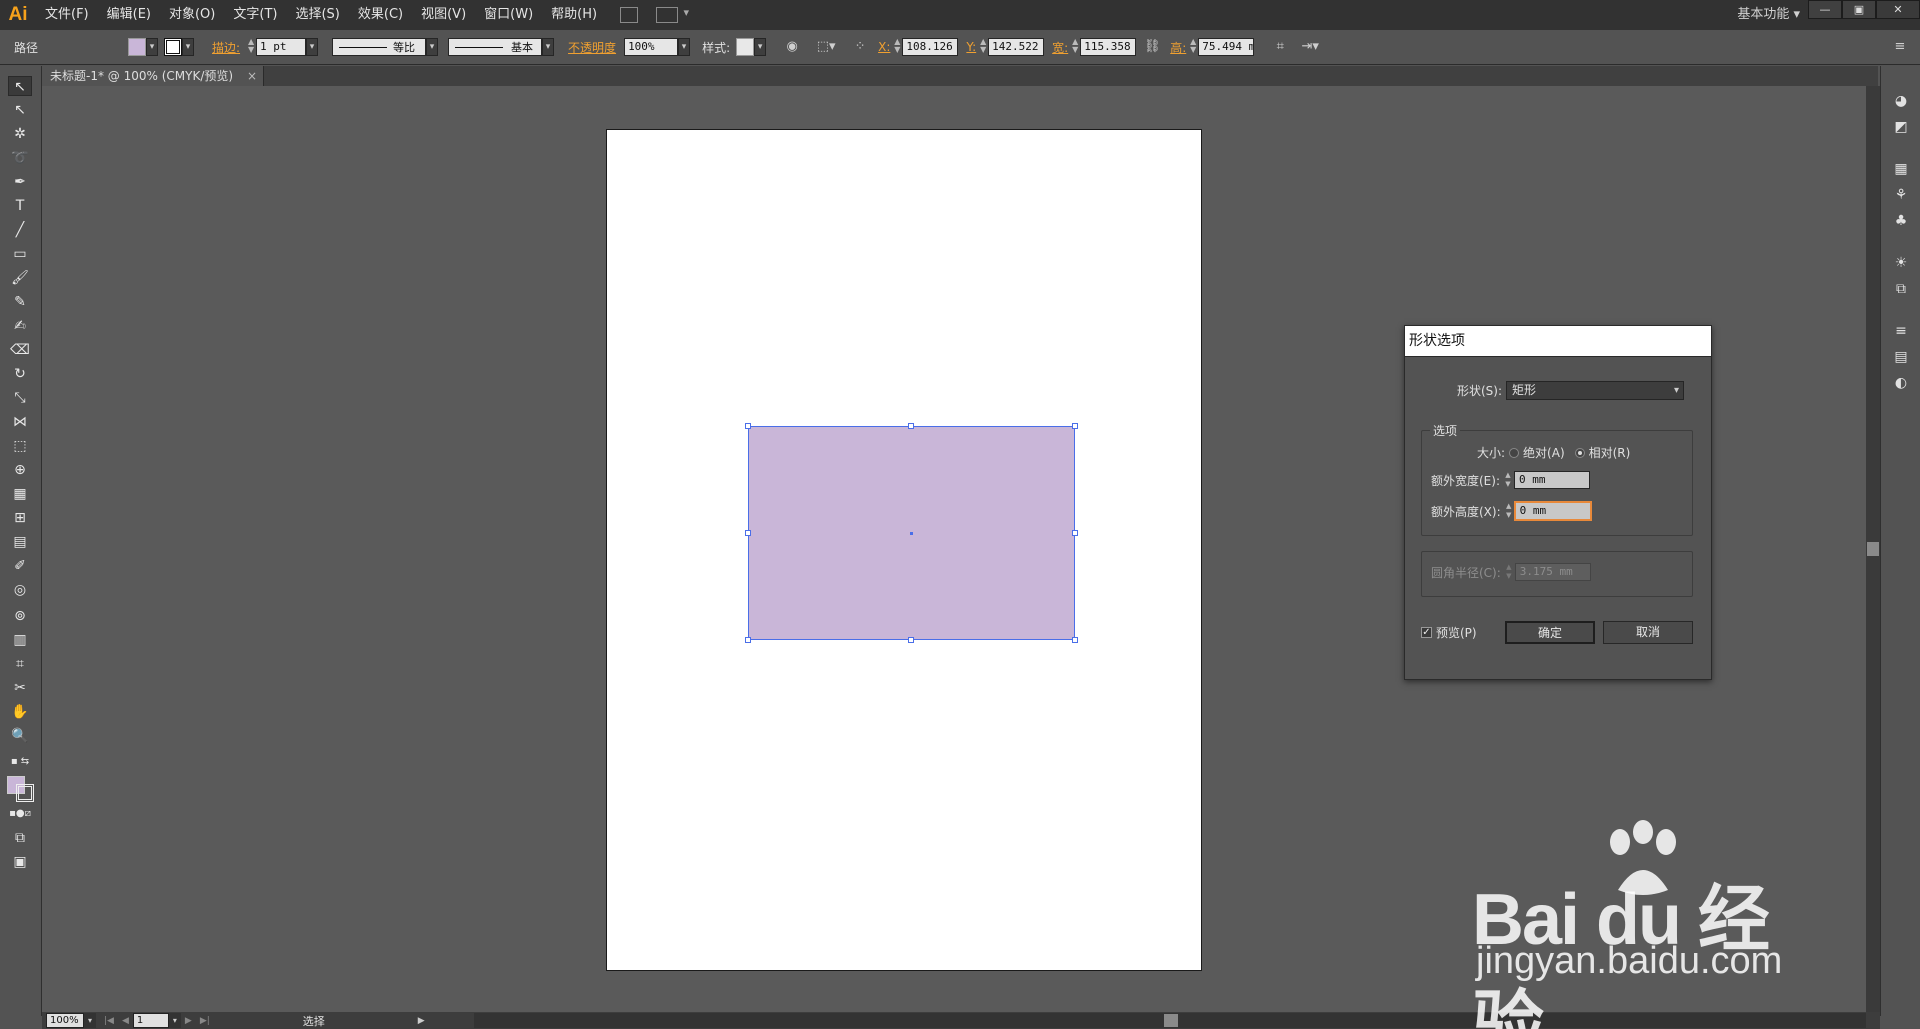 The width and height of the screenshot is (1920, 1029). Describe the element at coordinates (1550, 632) in the screenshot. I see `ok-button: 确定` at that location.